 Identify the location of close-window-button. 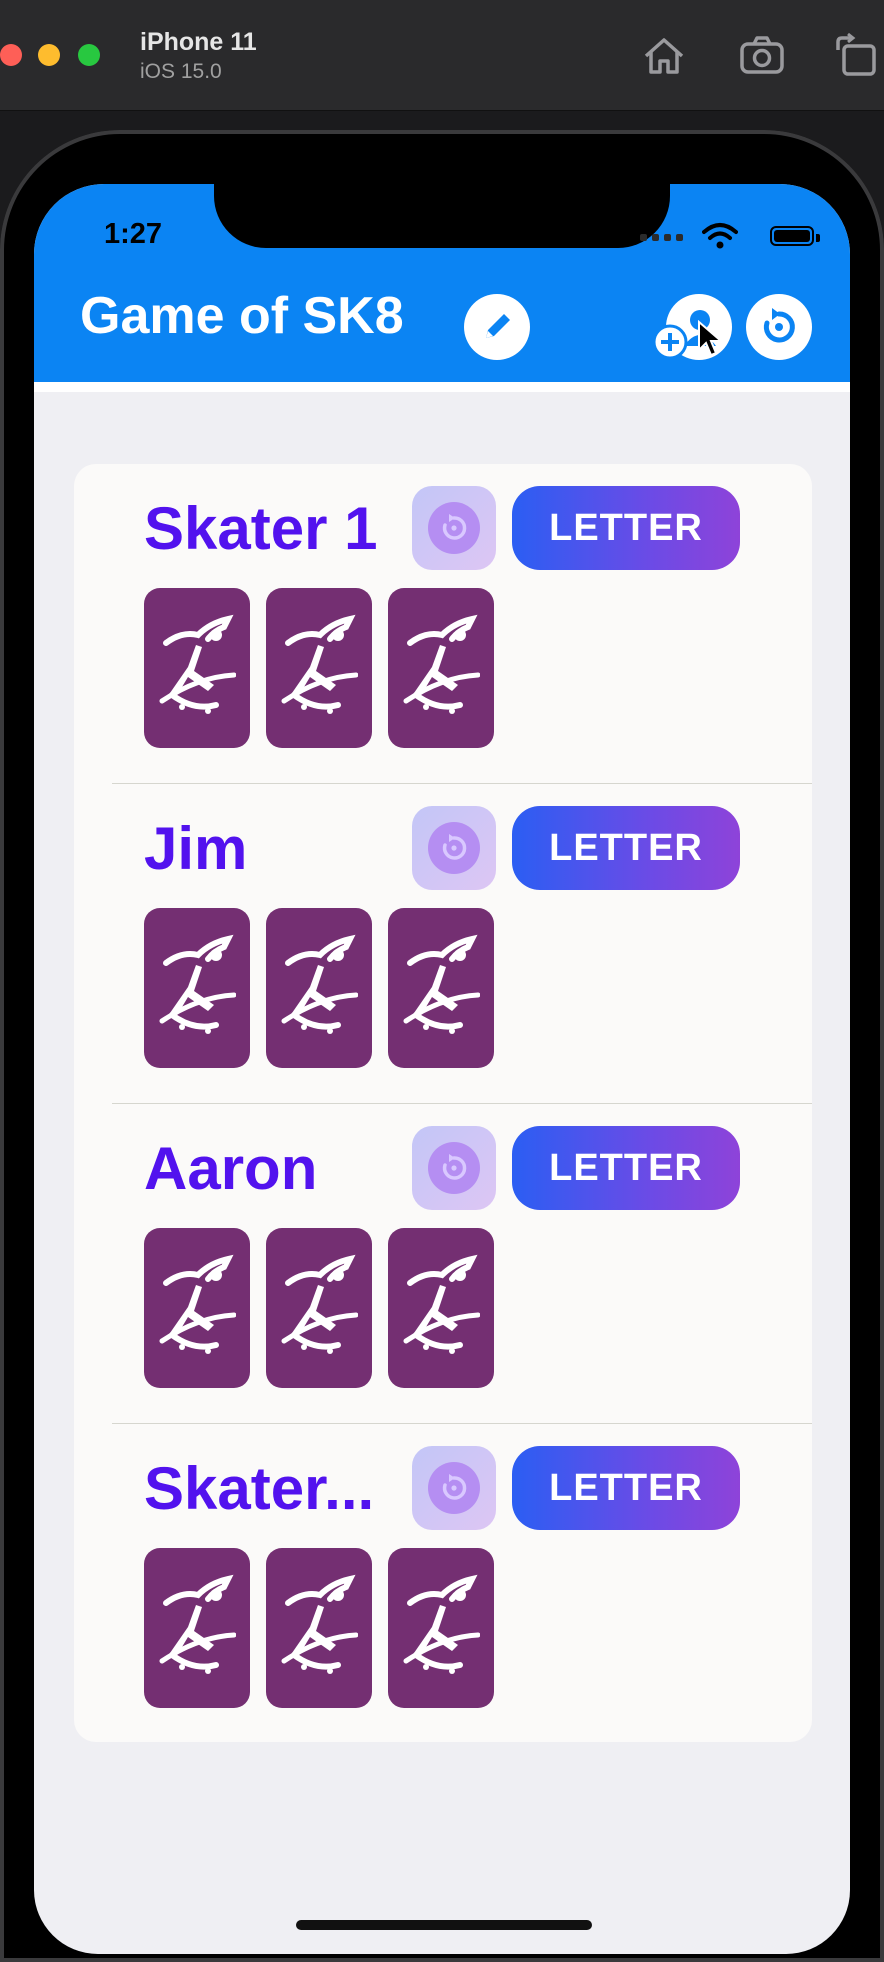
(11, 55).